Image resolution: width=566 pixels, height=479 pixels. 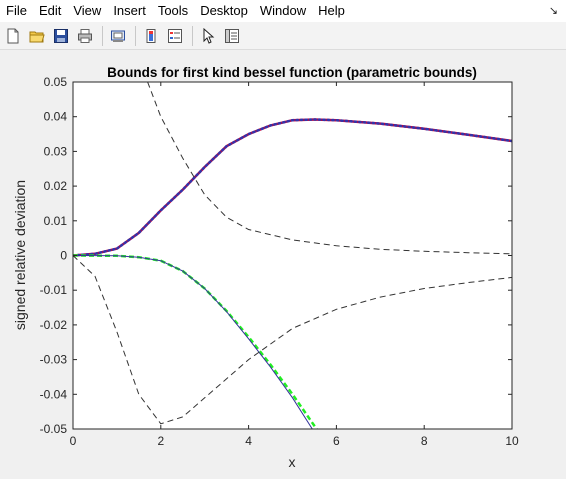 I want to click on y-tick-label: 0.01, so click(x=56, y=221).